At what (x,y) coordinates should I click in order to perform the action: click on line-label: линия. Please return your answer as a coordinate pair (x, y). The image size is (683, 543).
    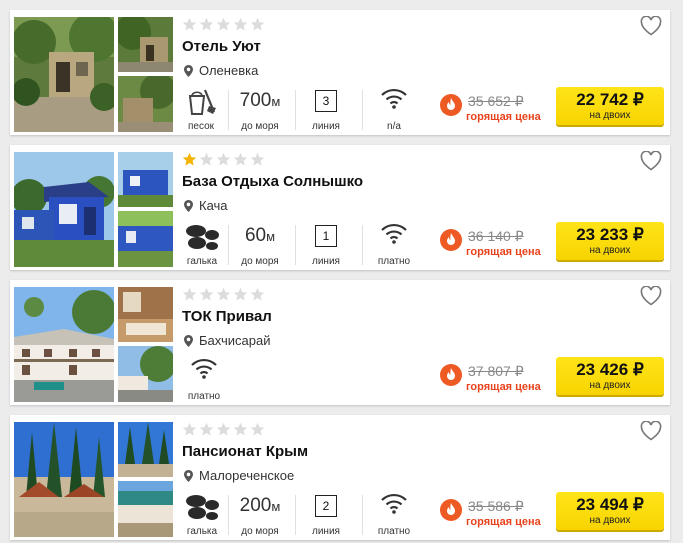
    Looking at the image, I should click on (326, 261).